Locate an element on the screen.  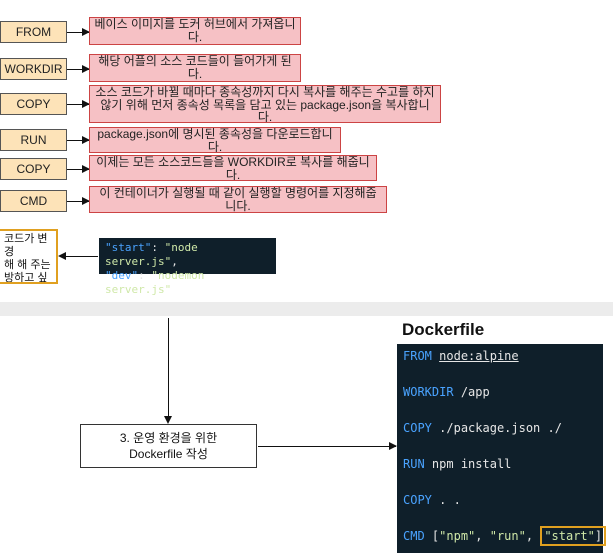
description-box: 이 컨테이너가 실행될 때 같이 실행할 명령어를 지정해줍니다. is located at coordinates (238, 199).